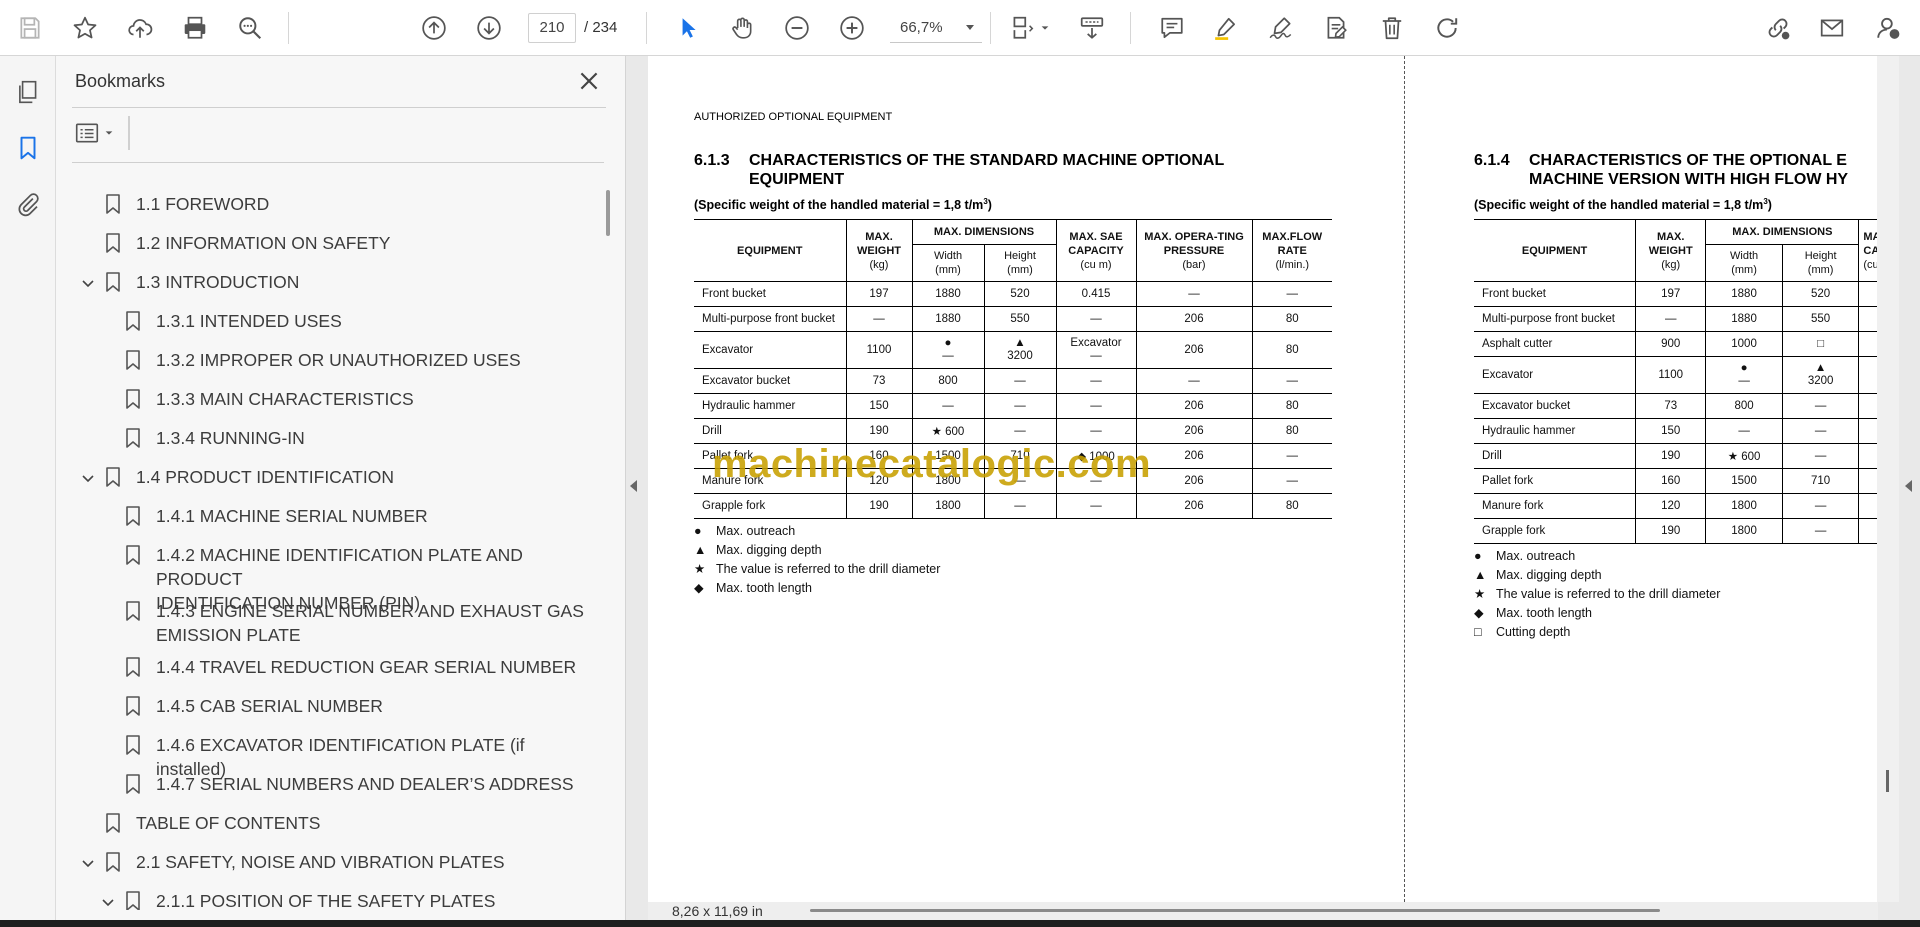 The image size is (1920, 927). Describe the element at coordinates (30, 28) in the screenshot. I see `save-icon` at that location.